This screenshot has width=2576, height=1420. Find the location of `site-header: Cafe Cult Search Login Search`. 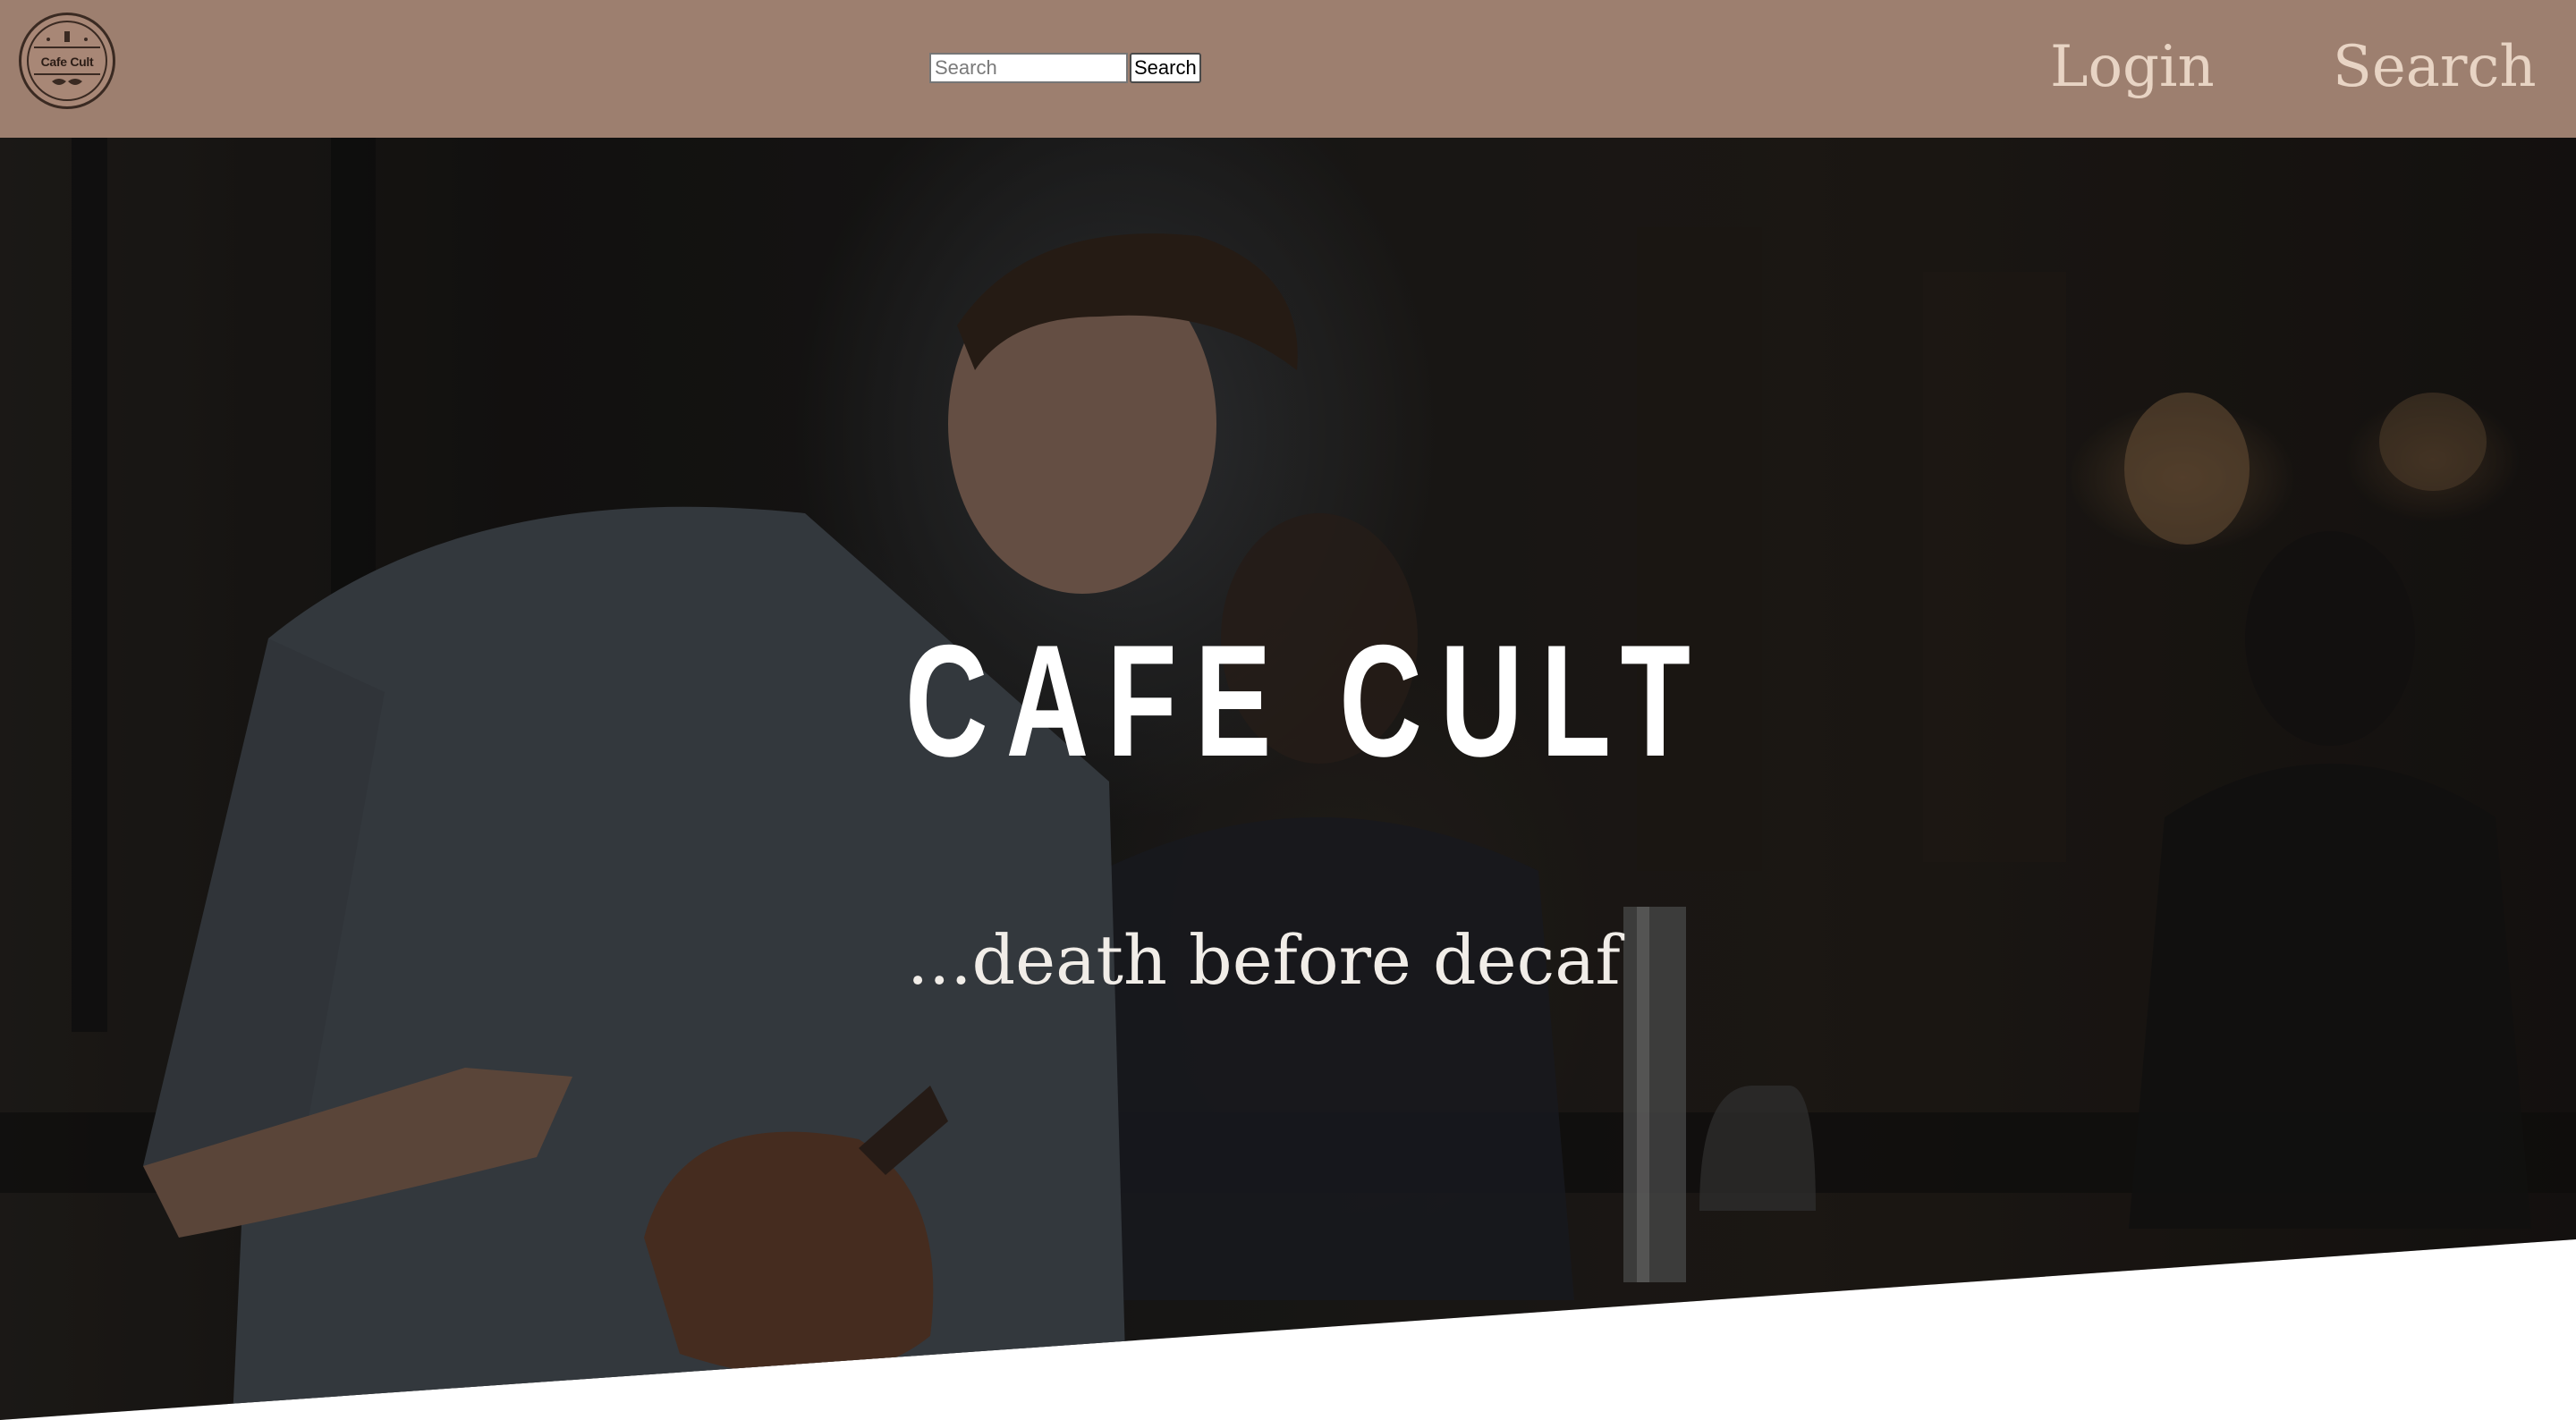

site-header: Cafe Cult Search Login Search is located at coordinates (1288, 69).